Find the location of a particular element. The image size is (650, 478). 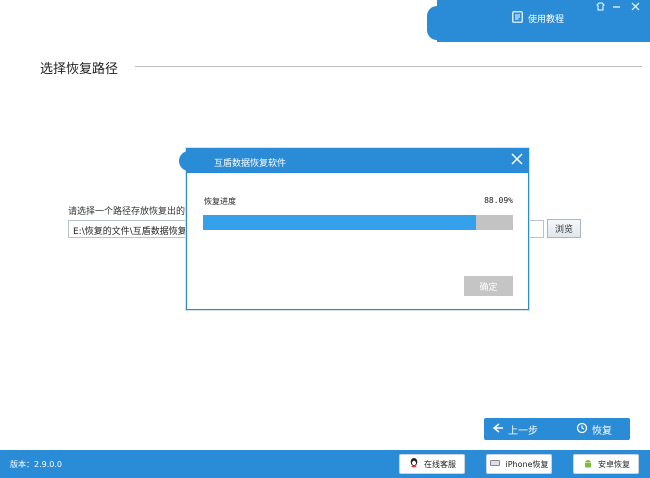

tutorial-label: 使用教程 is located at coordinates (546, 19).